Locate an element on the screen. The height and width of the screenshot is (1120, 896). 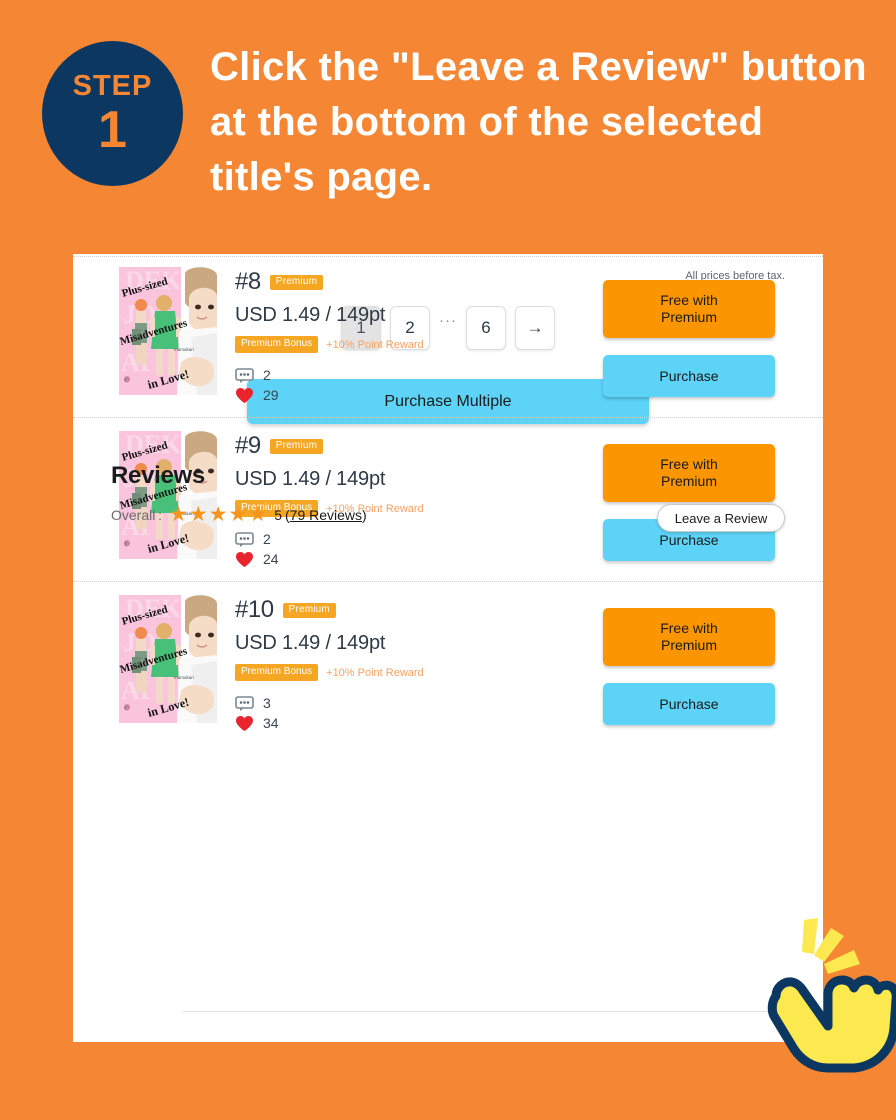
volume-title-line: #8 Premium is located at coordinates (419, 282).